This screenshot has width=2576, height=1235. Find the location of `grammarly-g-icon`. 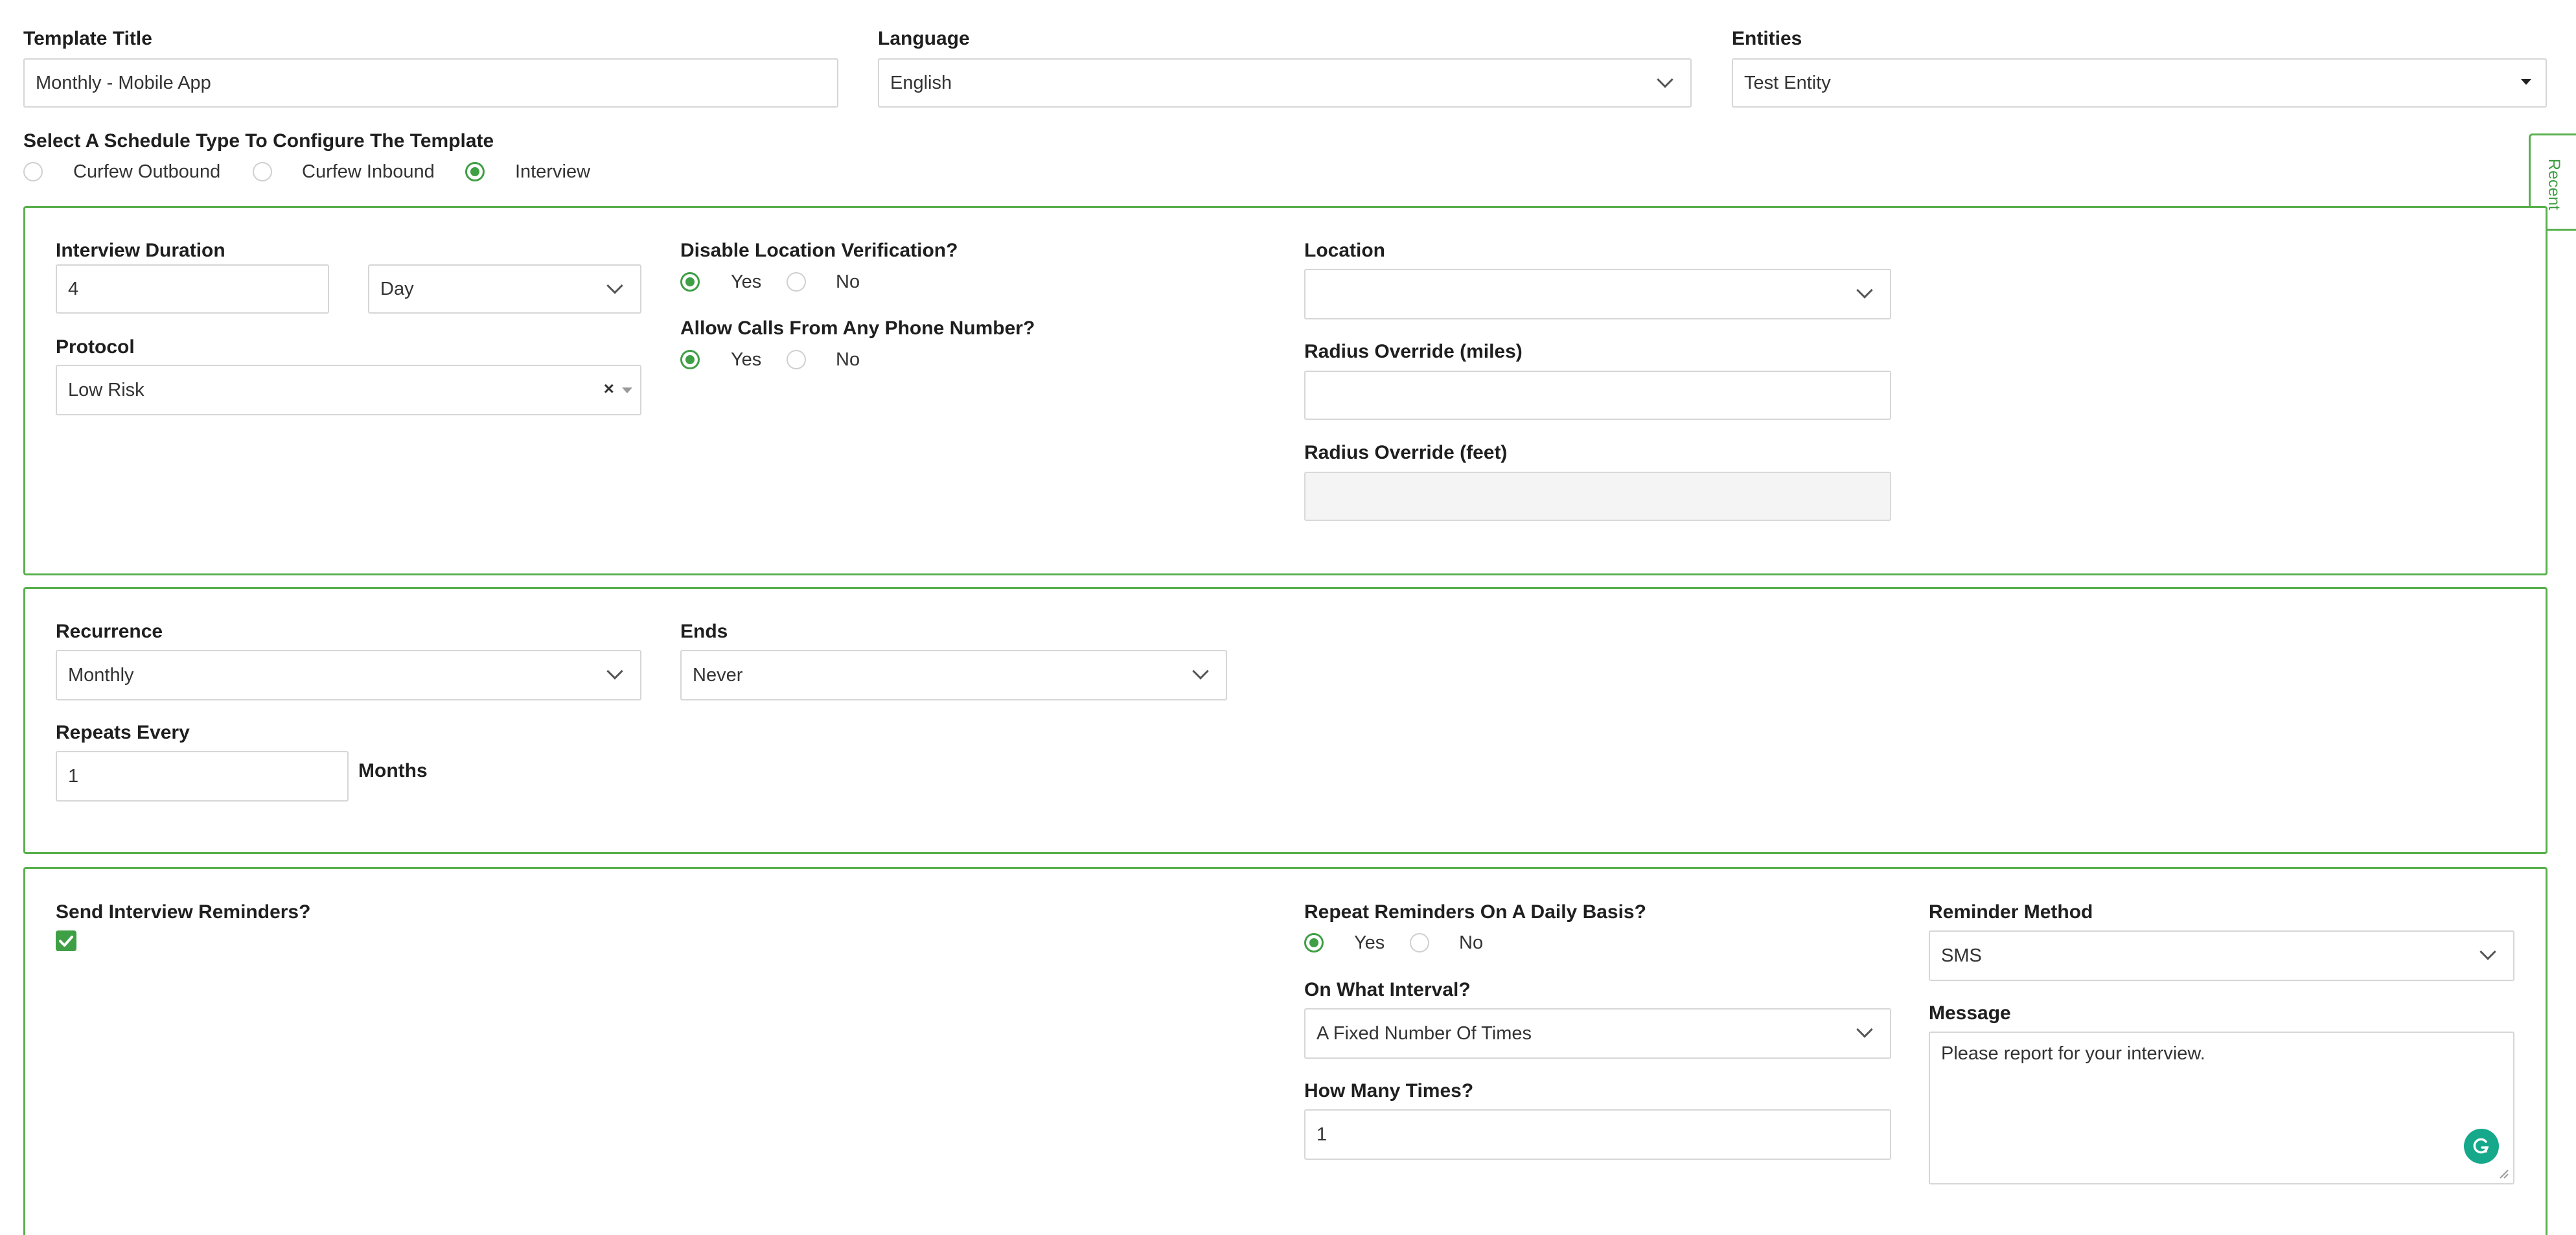

grammarly-g-icon is located at coordinates (2481, 1146).